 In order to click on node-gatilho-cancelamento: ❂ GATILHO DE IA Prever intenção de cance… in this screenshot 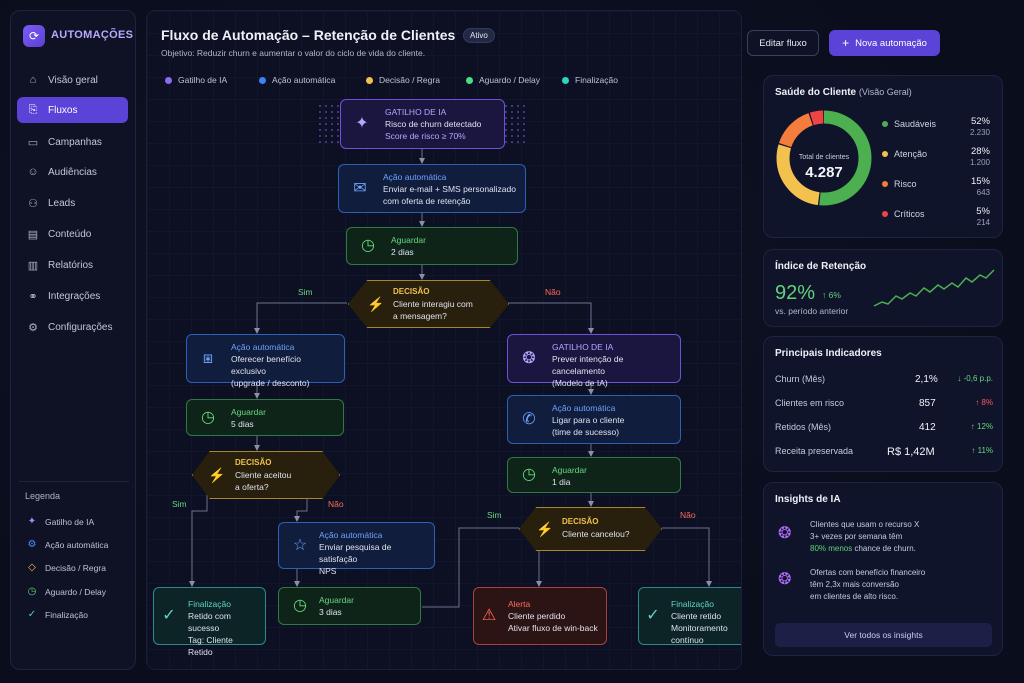, I will do `click(594, 361)`.